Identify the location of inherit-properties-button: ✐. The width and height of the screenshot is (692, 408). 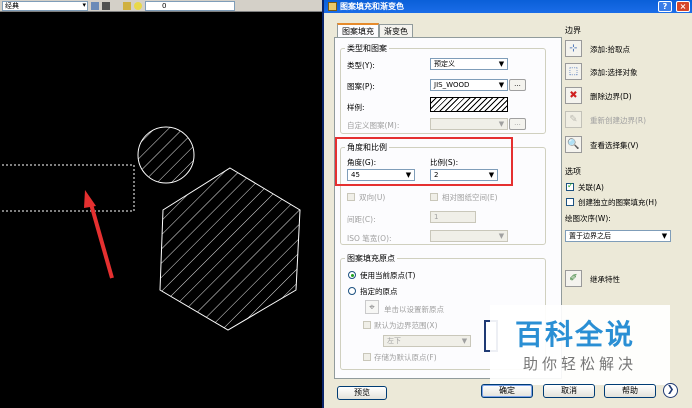
(573, 278).